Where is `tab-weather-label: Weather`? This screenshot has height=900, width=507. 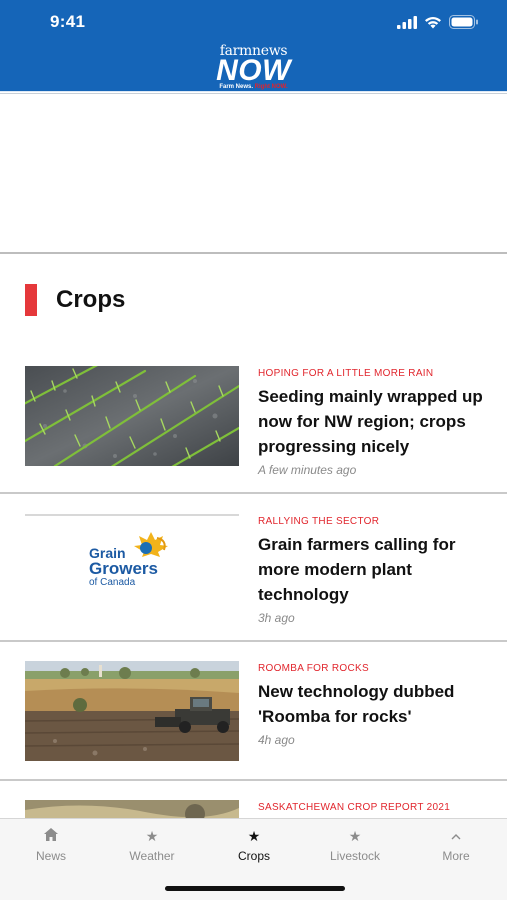 tab-weather-label: Weather is located at coordinates (152, 856).